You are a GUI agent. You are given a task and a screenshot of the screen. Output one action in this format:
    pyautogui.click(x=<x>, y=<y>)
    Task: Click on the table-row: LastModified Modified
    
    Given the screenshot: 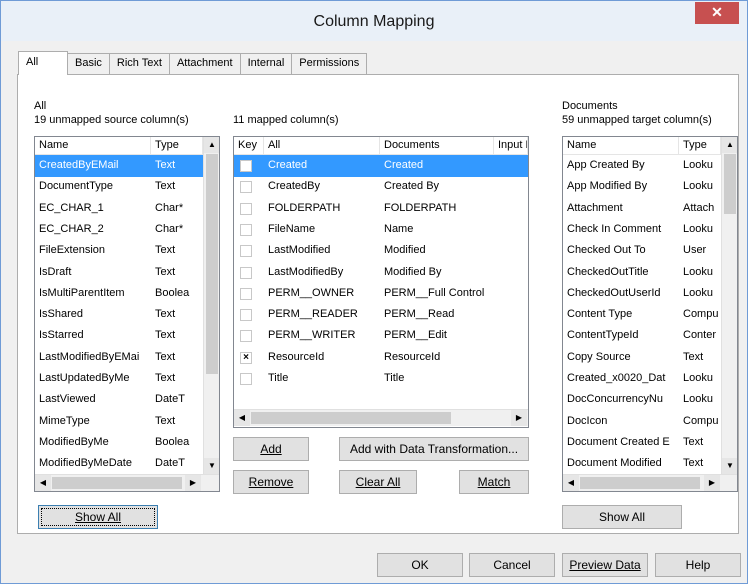 What is the action you would take?
    pyautogui.click(x=381, y=251)
    